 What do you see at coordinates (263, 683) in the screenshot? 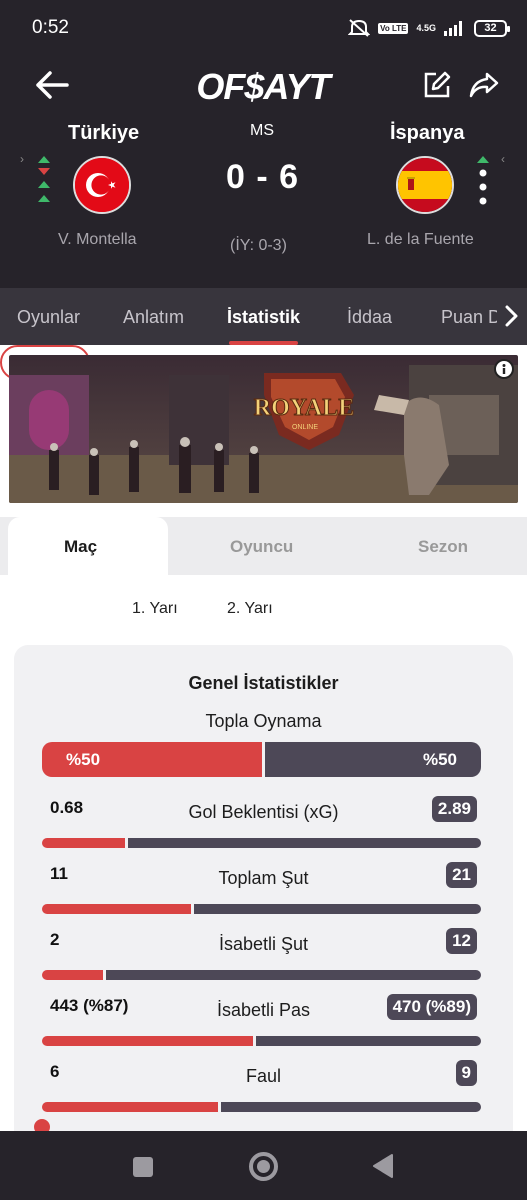
I see `stats-title: Genel İstatistikler` at bounding box center [263, 683].